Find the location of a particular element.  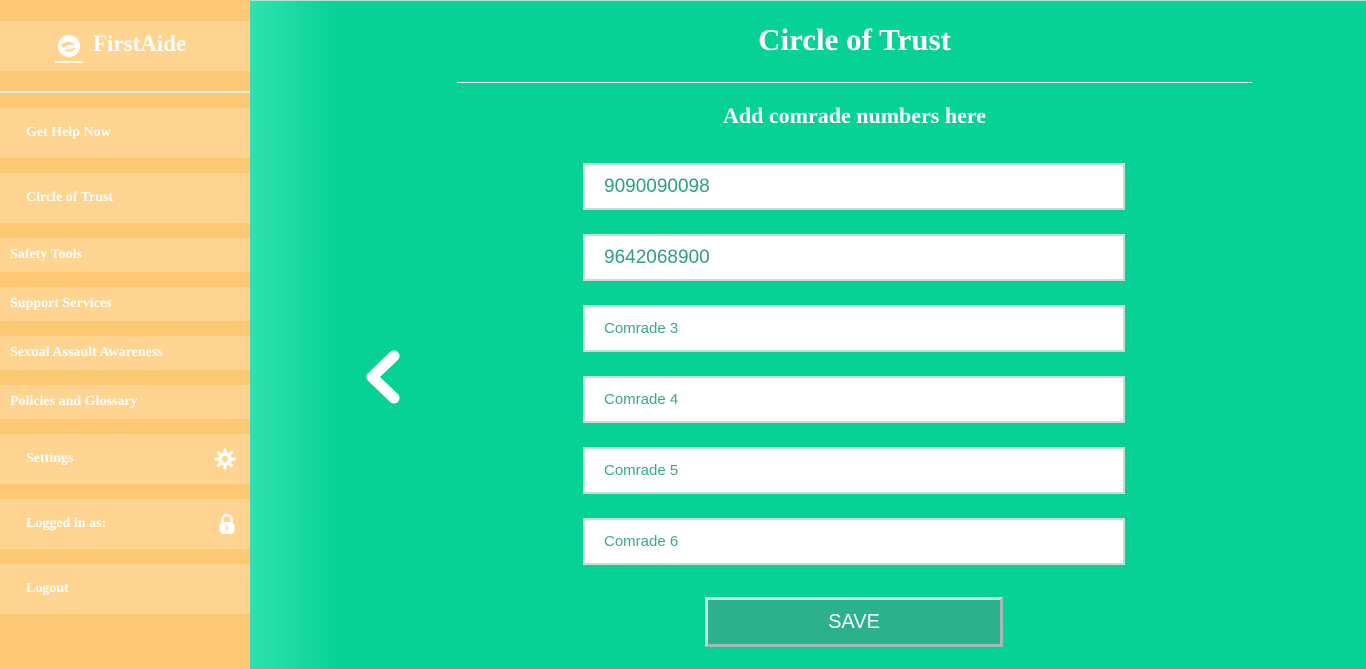

comrade-3-field is located at coordinates (854, 328).